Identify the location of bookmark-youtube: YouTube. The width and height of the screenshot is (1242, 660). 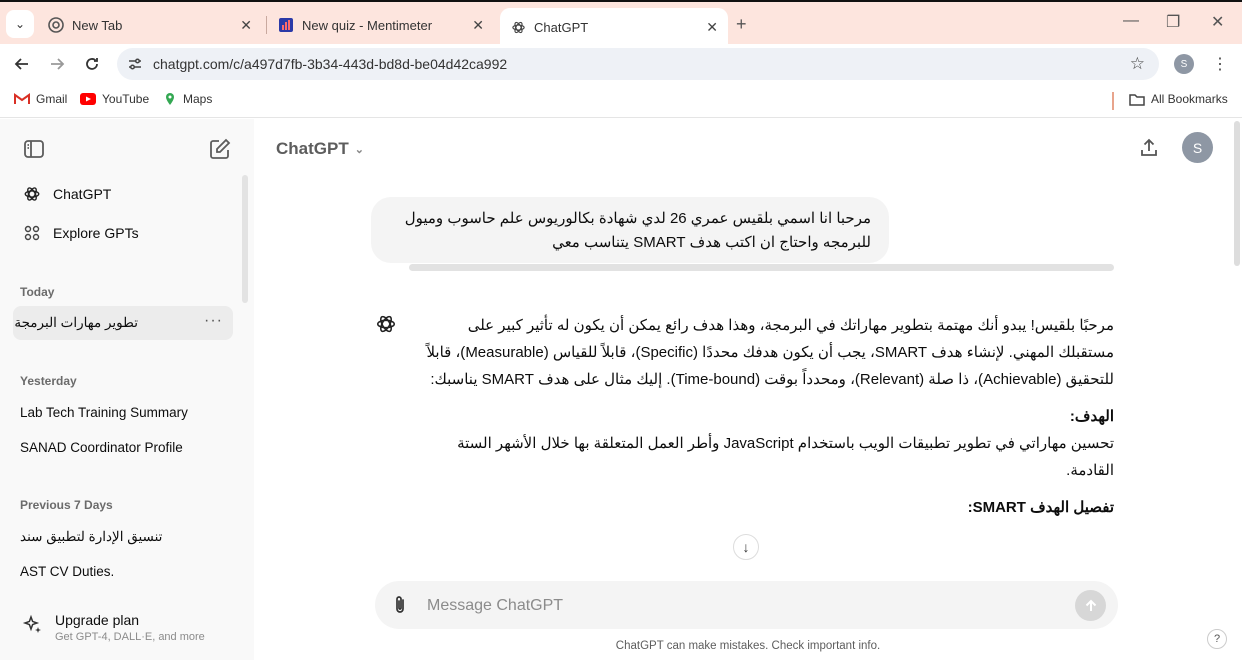
(114, 99).